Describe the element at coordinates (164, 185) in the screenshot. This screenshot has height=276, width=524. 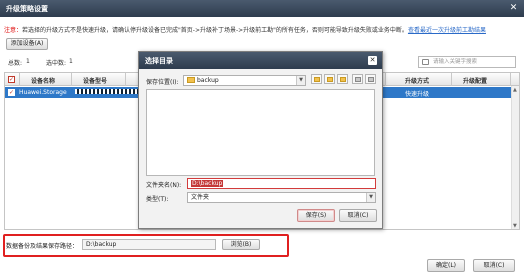
I see `folder-name-label: 文件夹名(N):` at that location.